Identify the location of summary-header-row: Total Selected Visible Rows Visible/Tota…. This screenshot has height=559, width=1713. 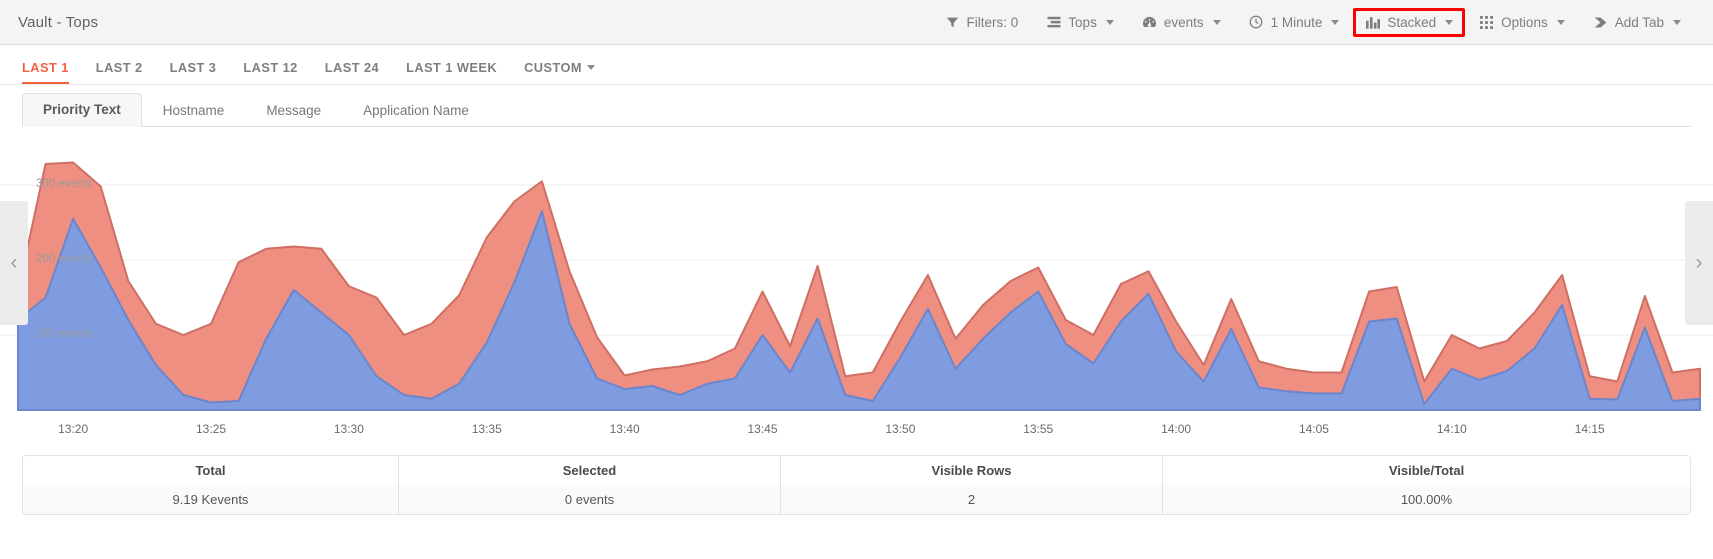
(856, 470).